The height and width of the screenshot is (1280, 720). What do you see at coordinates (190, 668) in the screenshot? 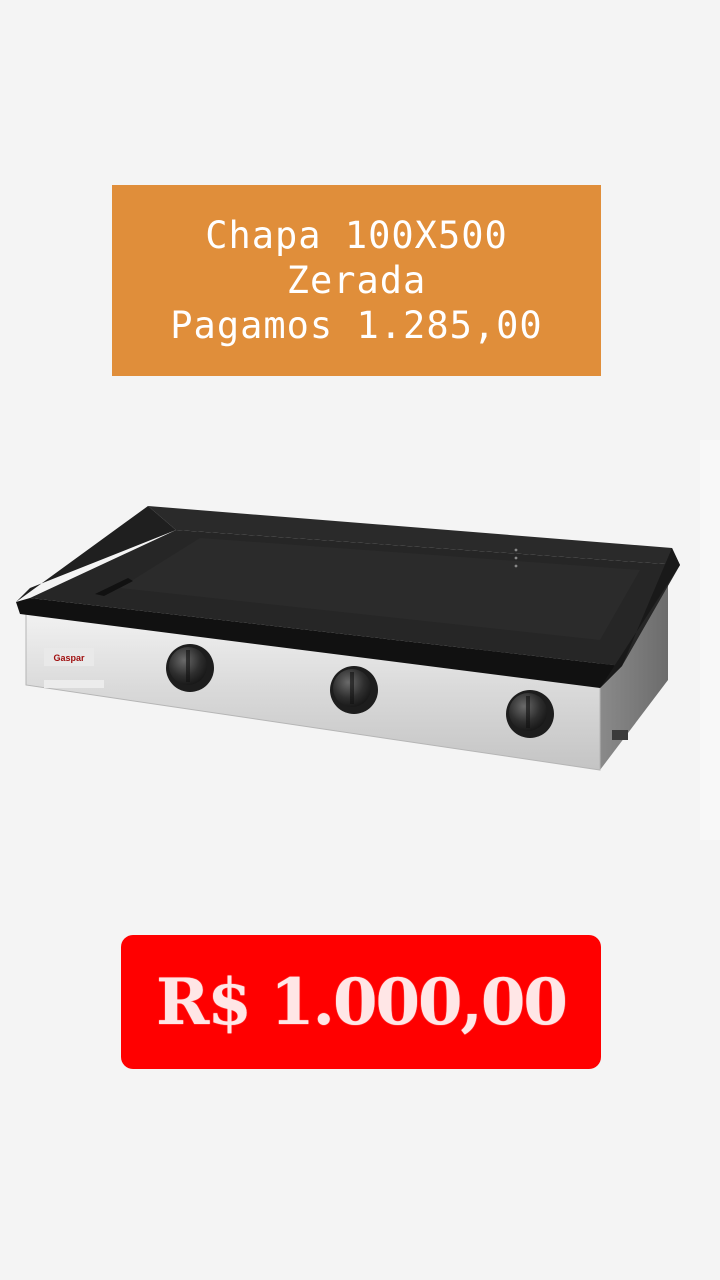
I see `knob-left` at bounding box center [190, 668].